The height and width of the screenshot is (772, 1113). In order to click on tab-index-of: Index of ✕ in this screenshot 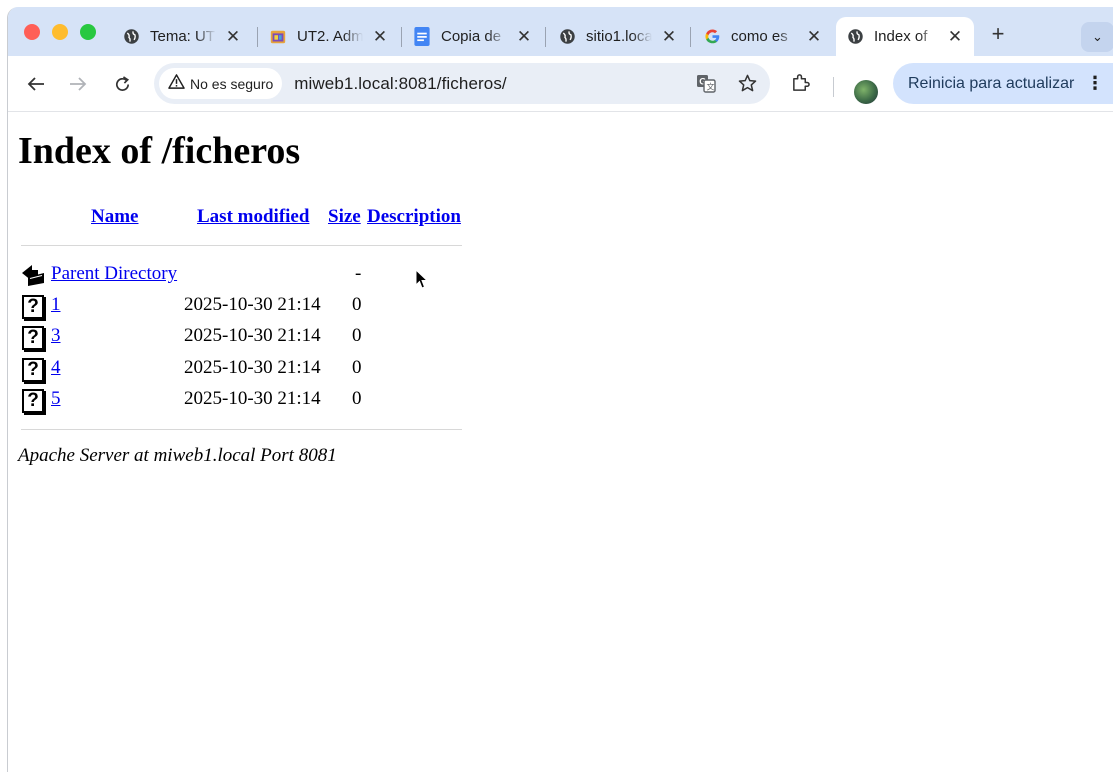, I will do `click(905, 36)`.